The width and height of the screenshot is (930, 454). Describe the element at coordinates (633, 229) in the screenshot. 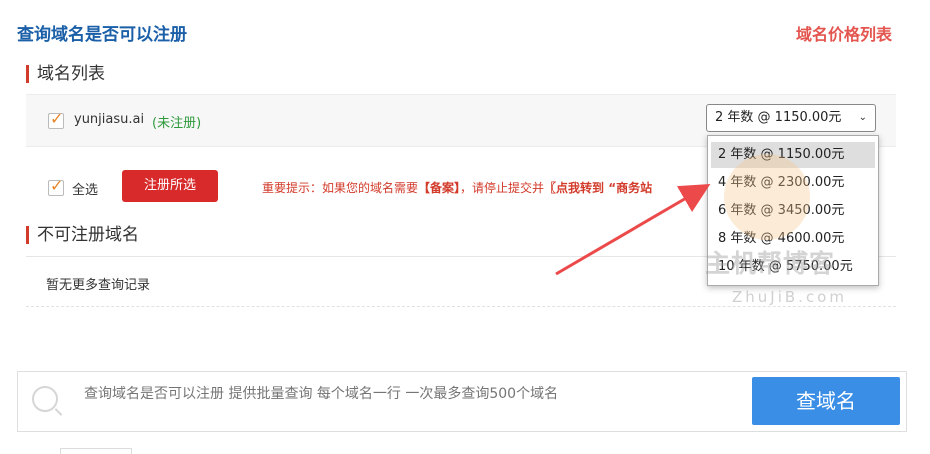

I see `annotation-arrow-icon` at that location.